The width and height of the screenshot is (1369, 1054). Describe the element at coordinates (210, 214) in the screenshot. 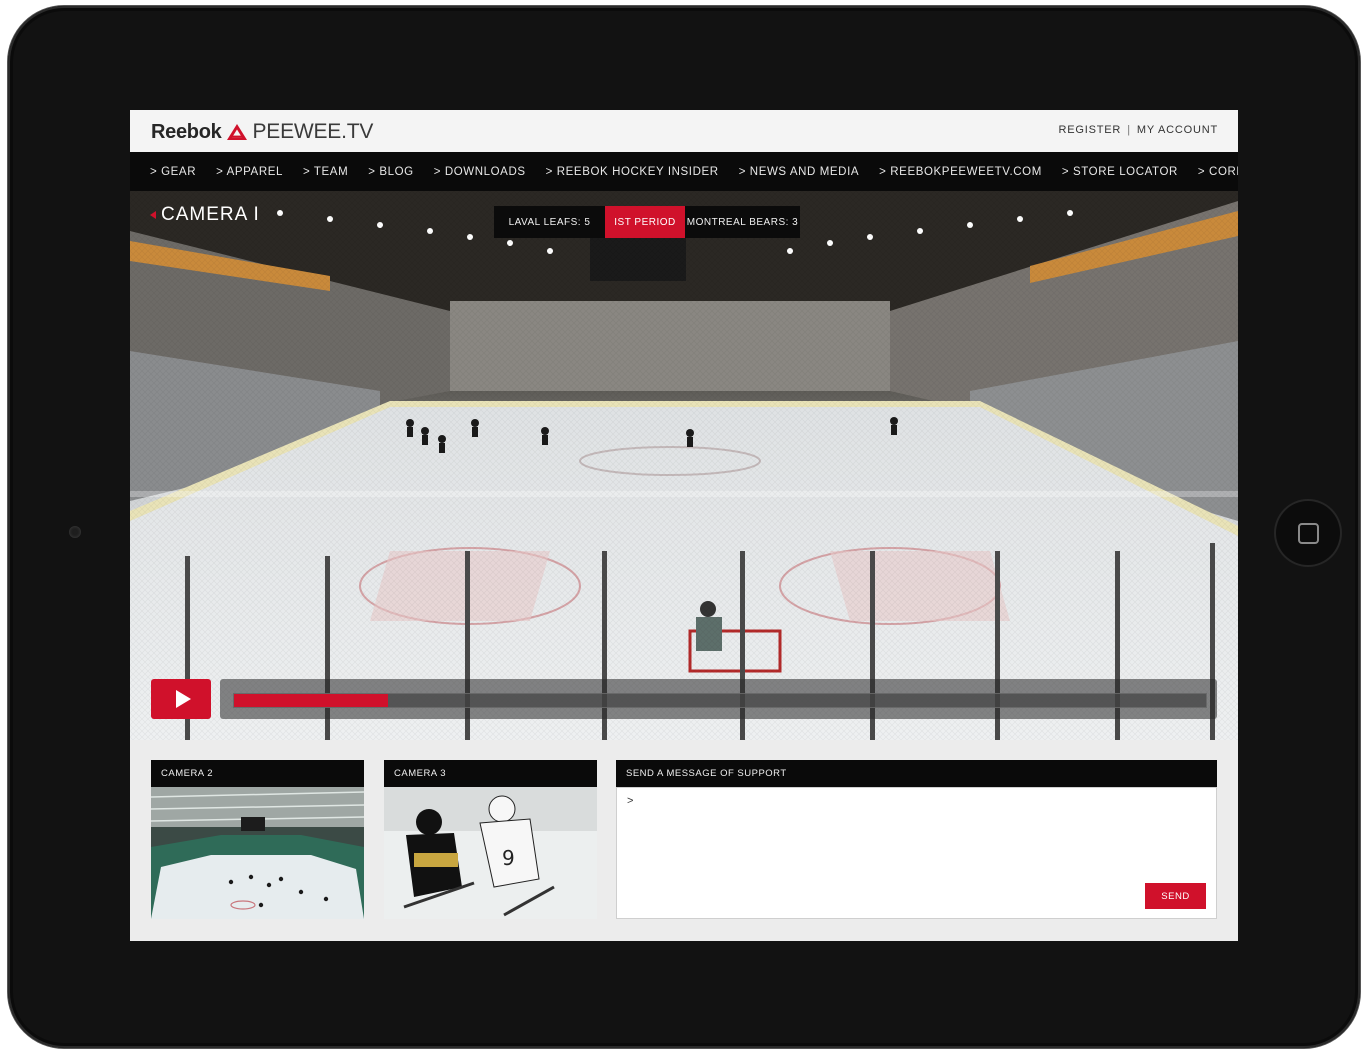

I see `main-camera-label-text: CAMERA I` at that location.